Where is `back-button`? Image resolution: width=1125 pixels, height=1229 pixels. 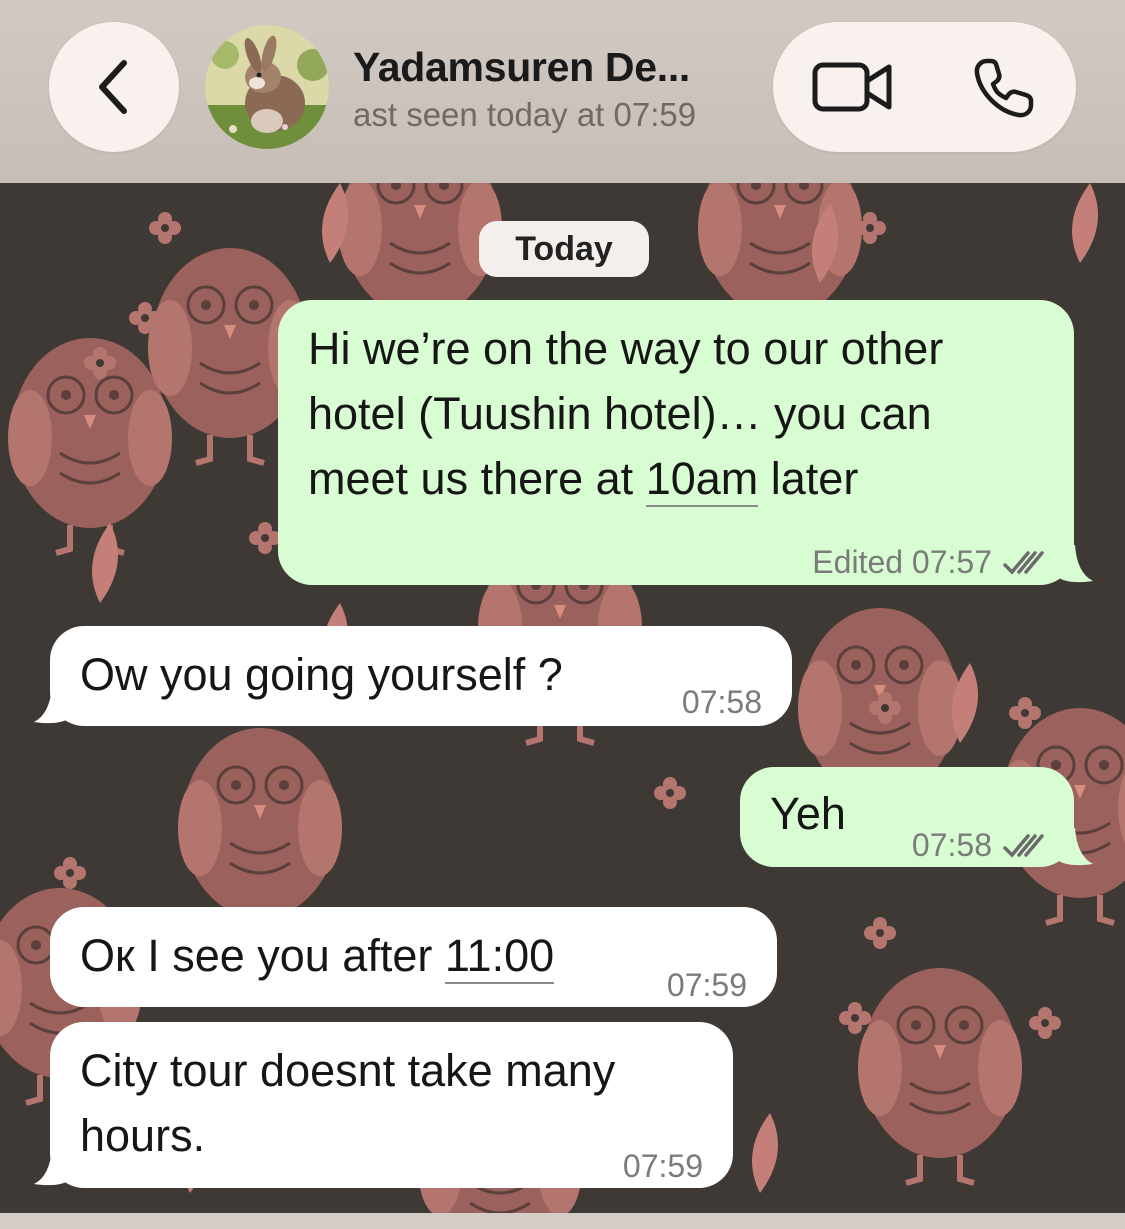 back-button is located at coordinates (114, 87).